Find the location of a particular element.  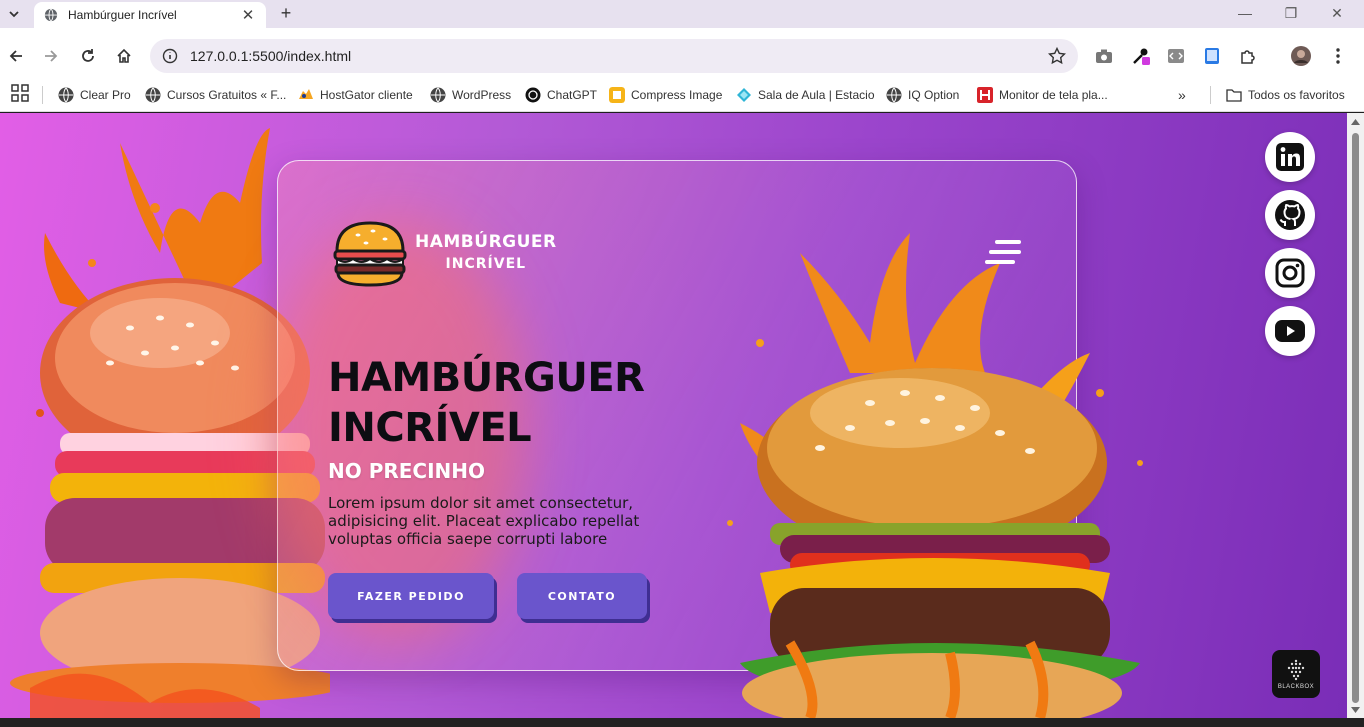

forward-button is located at coordinates (51, 56).